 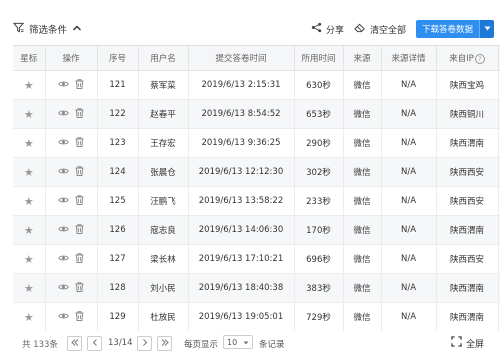 I want to click on share-icon, so click(x=316, y=29).